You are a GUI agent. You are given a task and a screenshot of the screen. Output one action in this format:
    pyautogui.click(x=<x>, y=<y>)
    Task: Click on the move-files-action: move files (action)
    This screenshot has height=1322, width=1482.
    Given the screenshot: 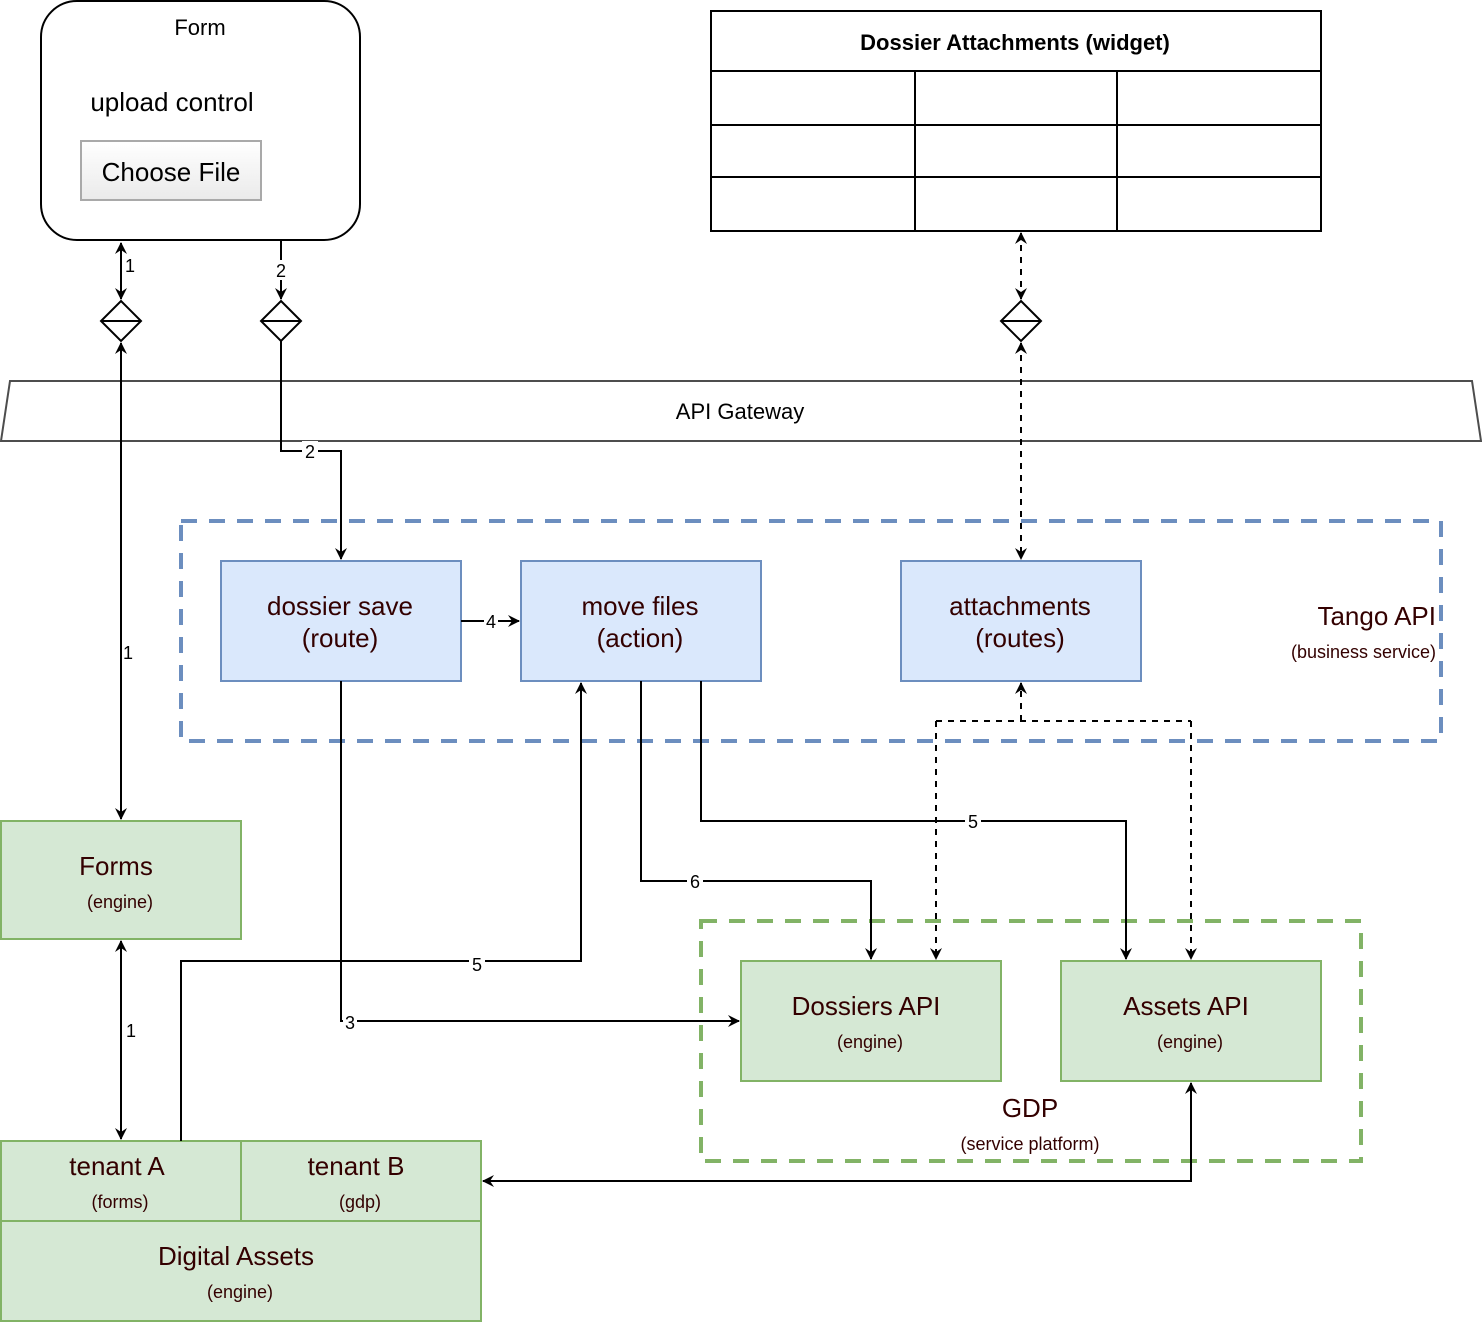 What is the action you would take?
    pyautogui.click(x=641, y=621)
    